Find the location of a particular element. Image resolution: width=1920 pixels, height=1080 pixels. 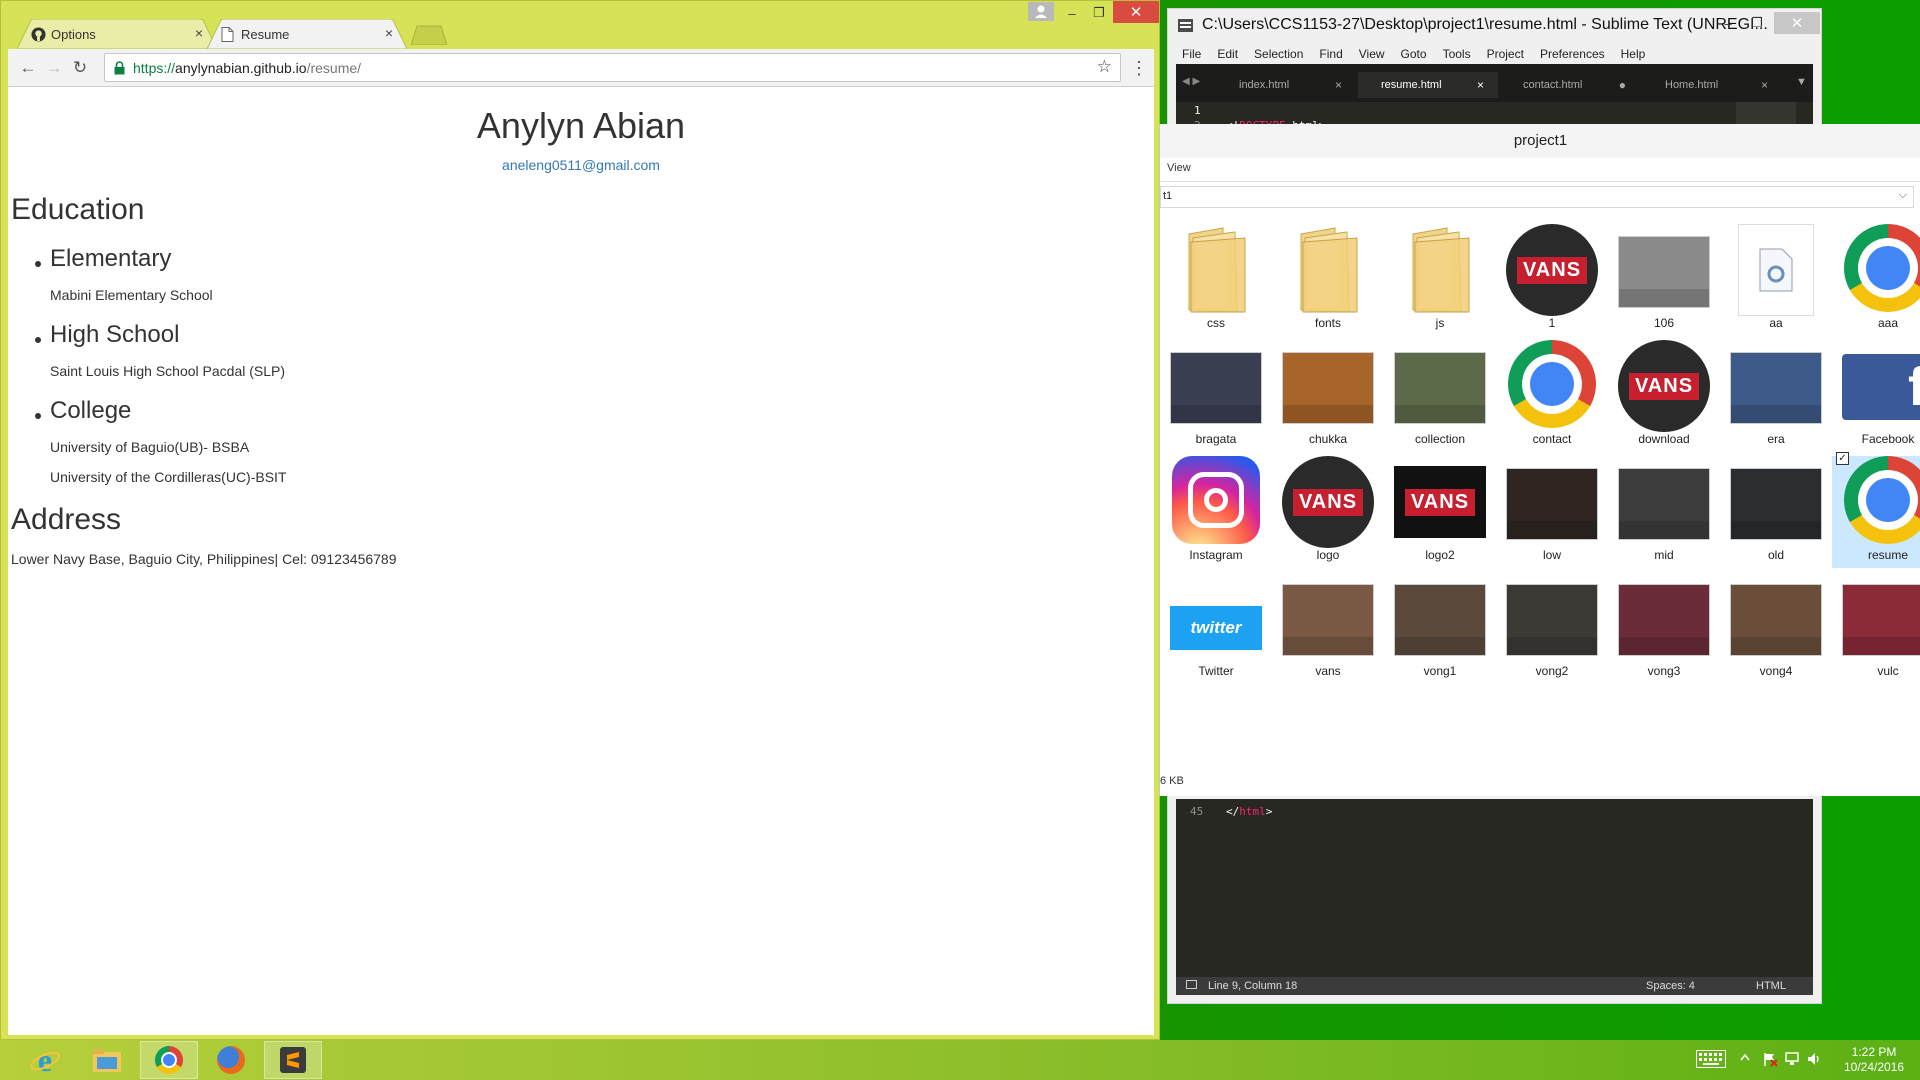

tab-contact-html: contact.html ● is located at coordinates (1570, 85).